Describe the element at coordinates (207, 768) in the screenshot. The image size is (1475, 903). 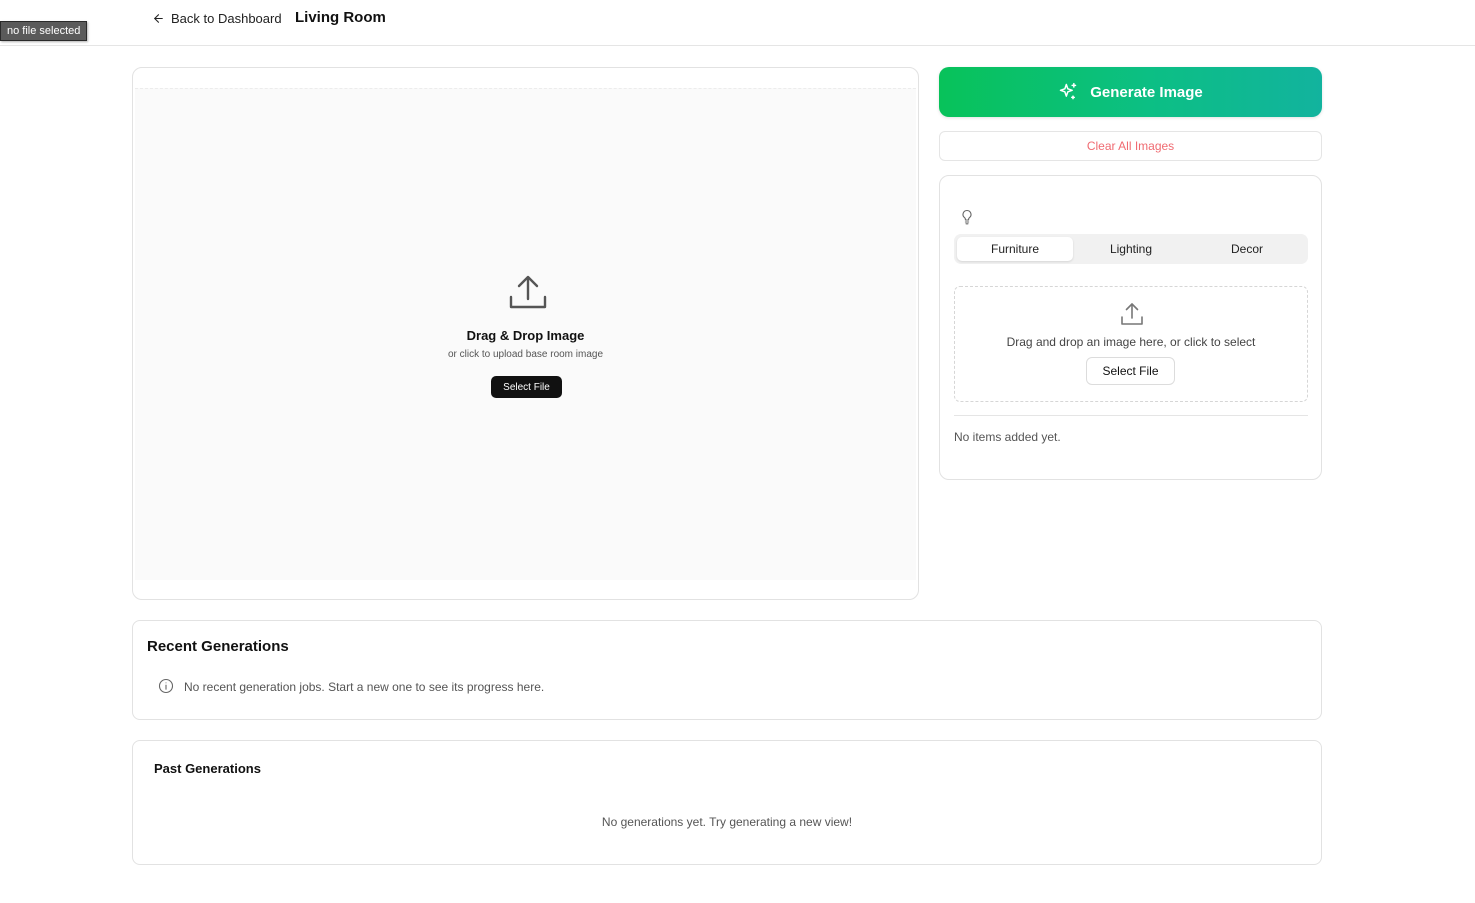
I see `past-generations-title: Past Generations` at that location.